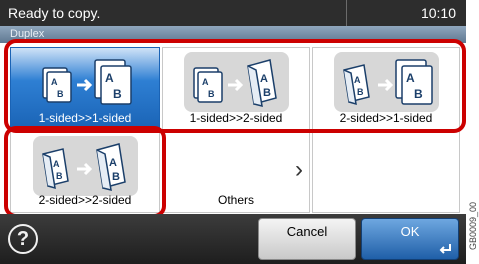 This screenshot has width=479, height=264. Describe the element at coordinates (85, 166) in the screenshot. I see `two-to-two-sided-icon: A B A B` at that location.